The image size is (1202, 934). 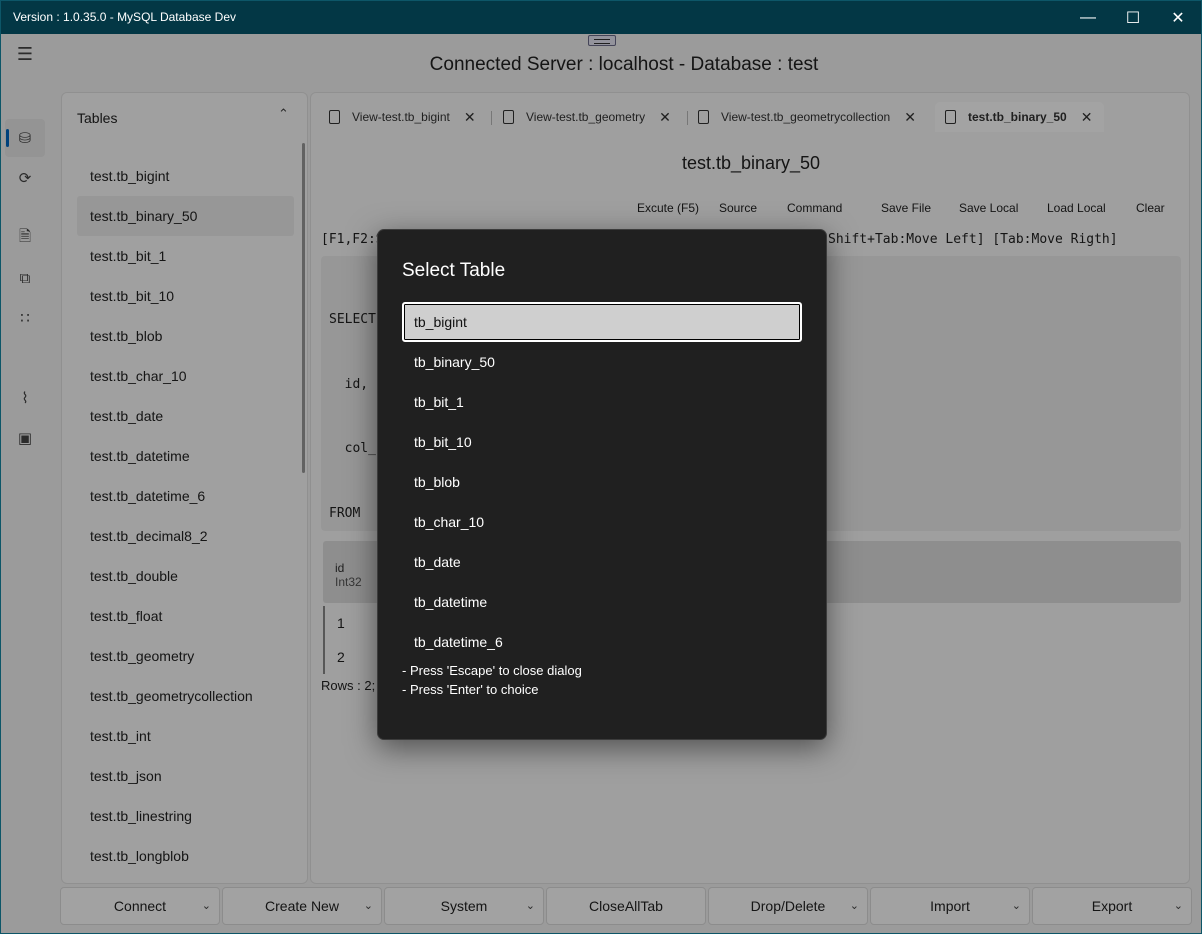 I want to click on close-icon: ✕, so click(x=1178, y=17).